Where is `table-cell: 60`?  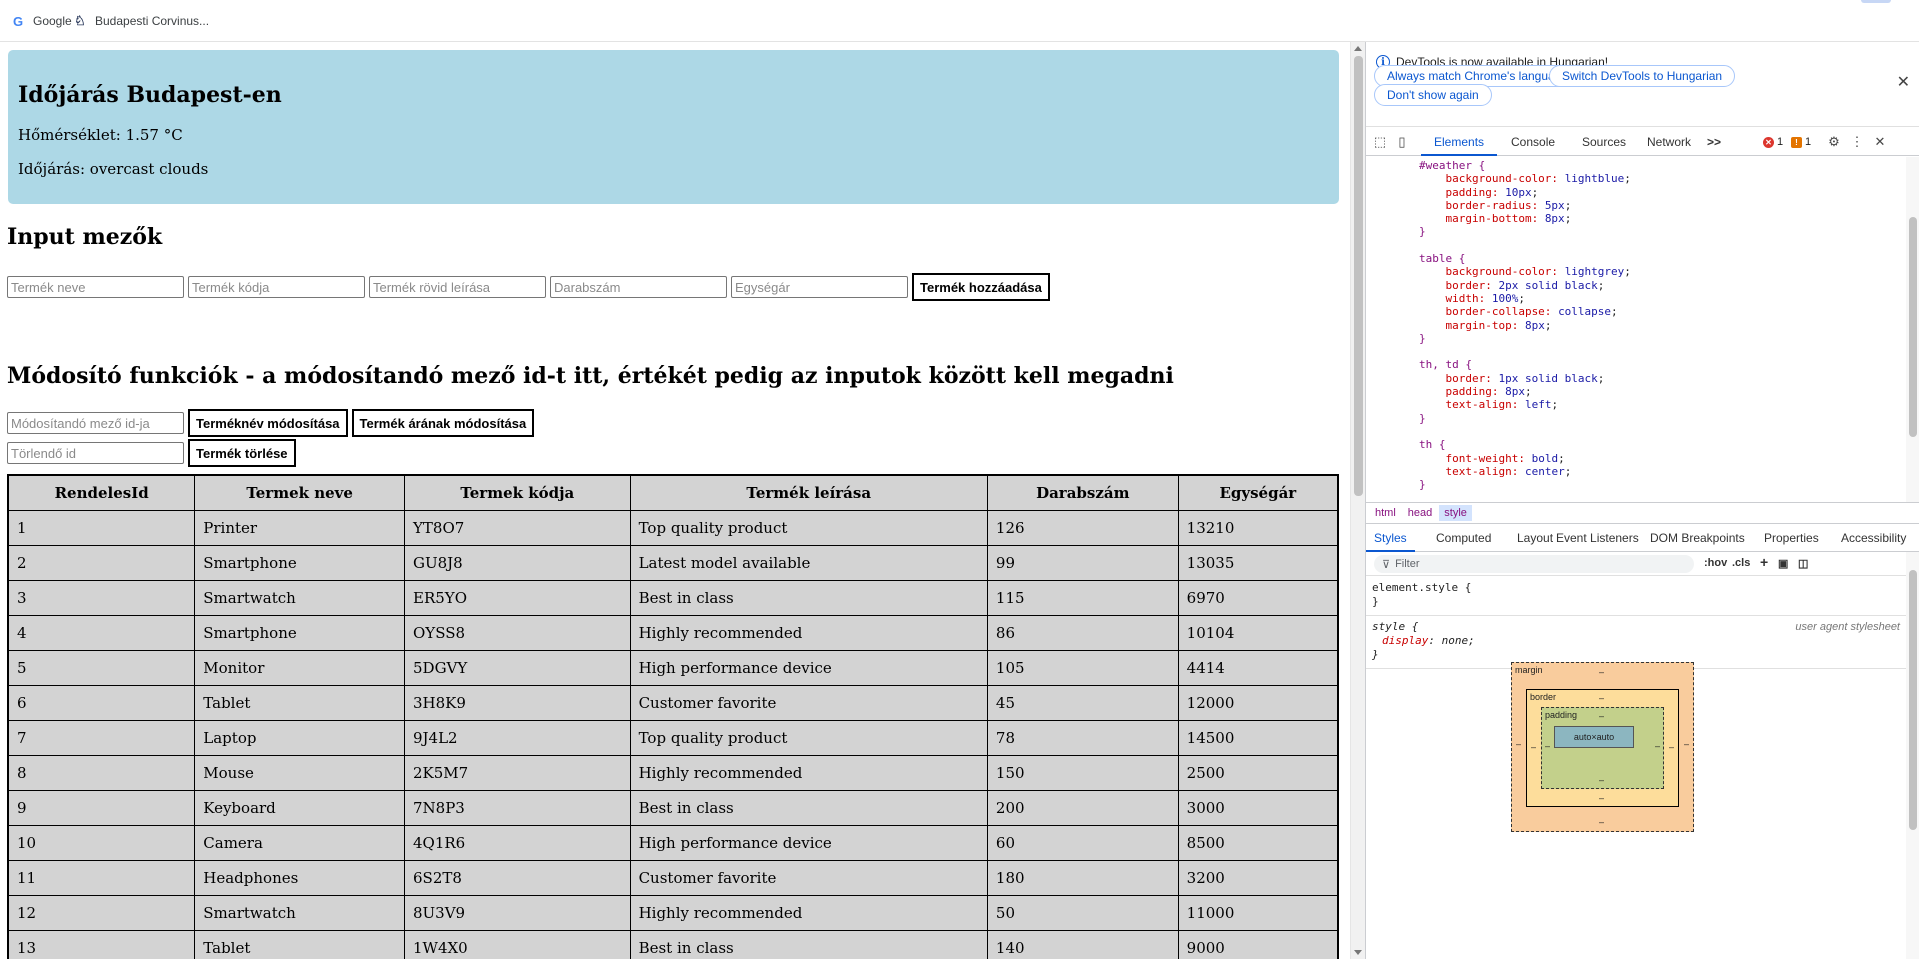 table-cell: 60 is located at coordinates (1082, 842).